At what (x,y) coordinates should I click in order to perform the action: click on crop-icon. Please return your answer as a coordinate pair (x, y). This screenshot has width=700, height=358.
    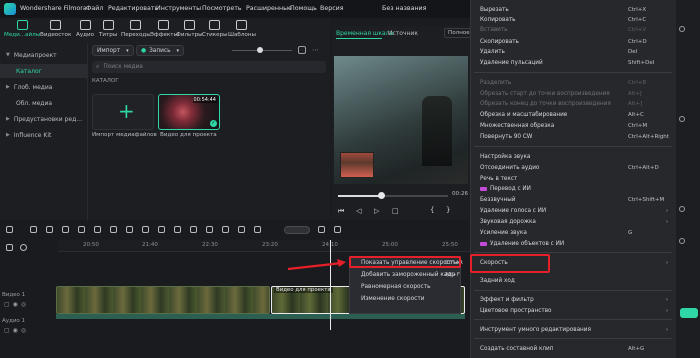
    Looking at the image, I should click on (97, 229).